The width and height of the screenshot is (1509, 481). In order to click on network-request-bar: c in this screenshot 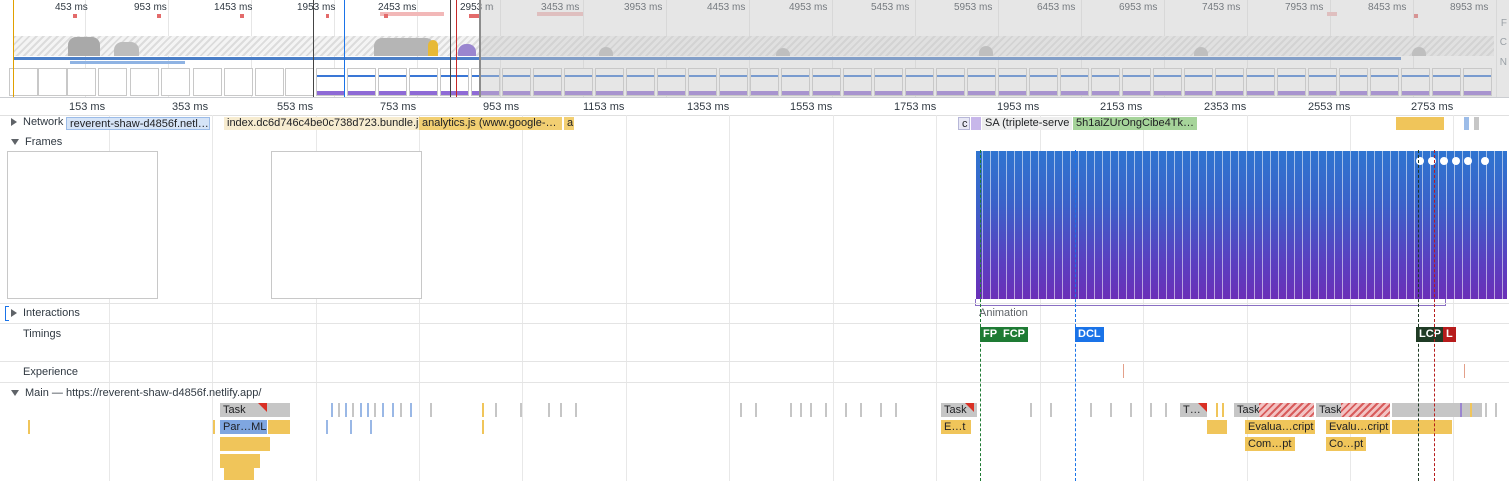, I will do `click(964, 123)`.